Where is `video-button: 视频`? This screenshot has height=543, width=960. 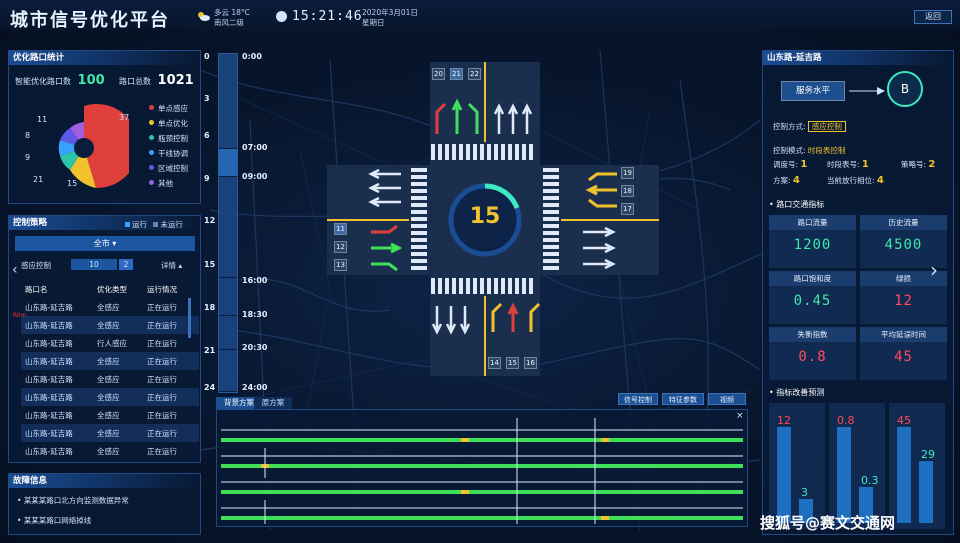
video-button: 视频 is located at coordinates (727, 399).